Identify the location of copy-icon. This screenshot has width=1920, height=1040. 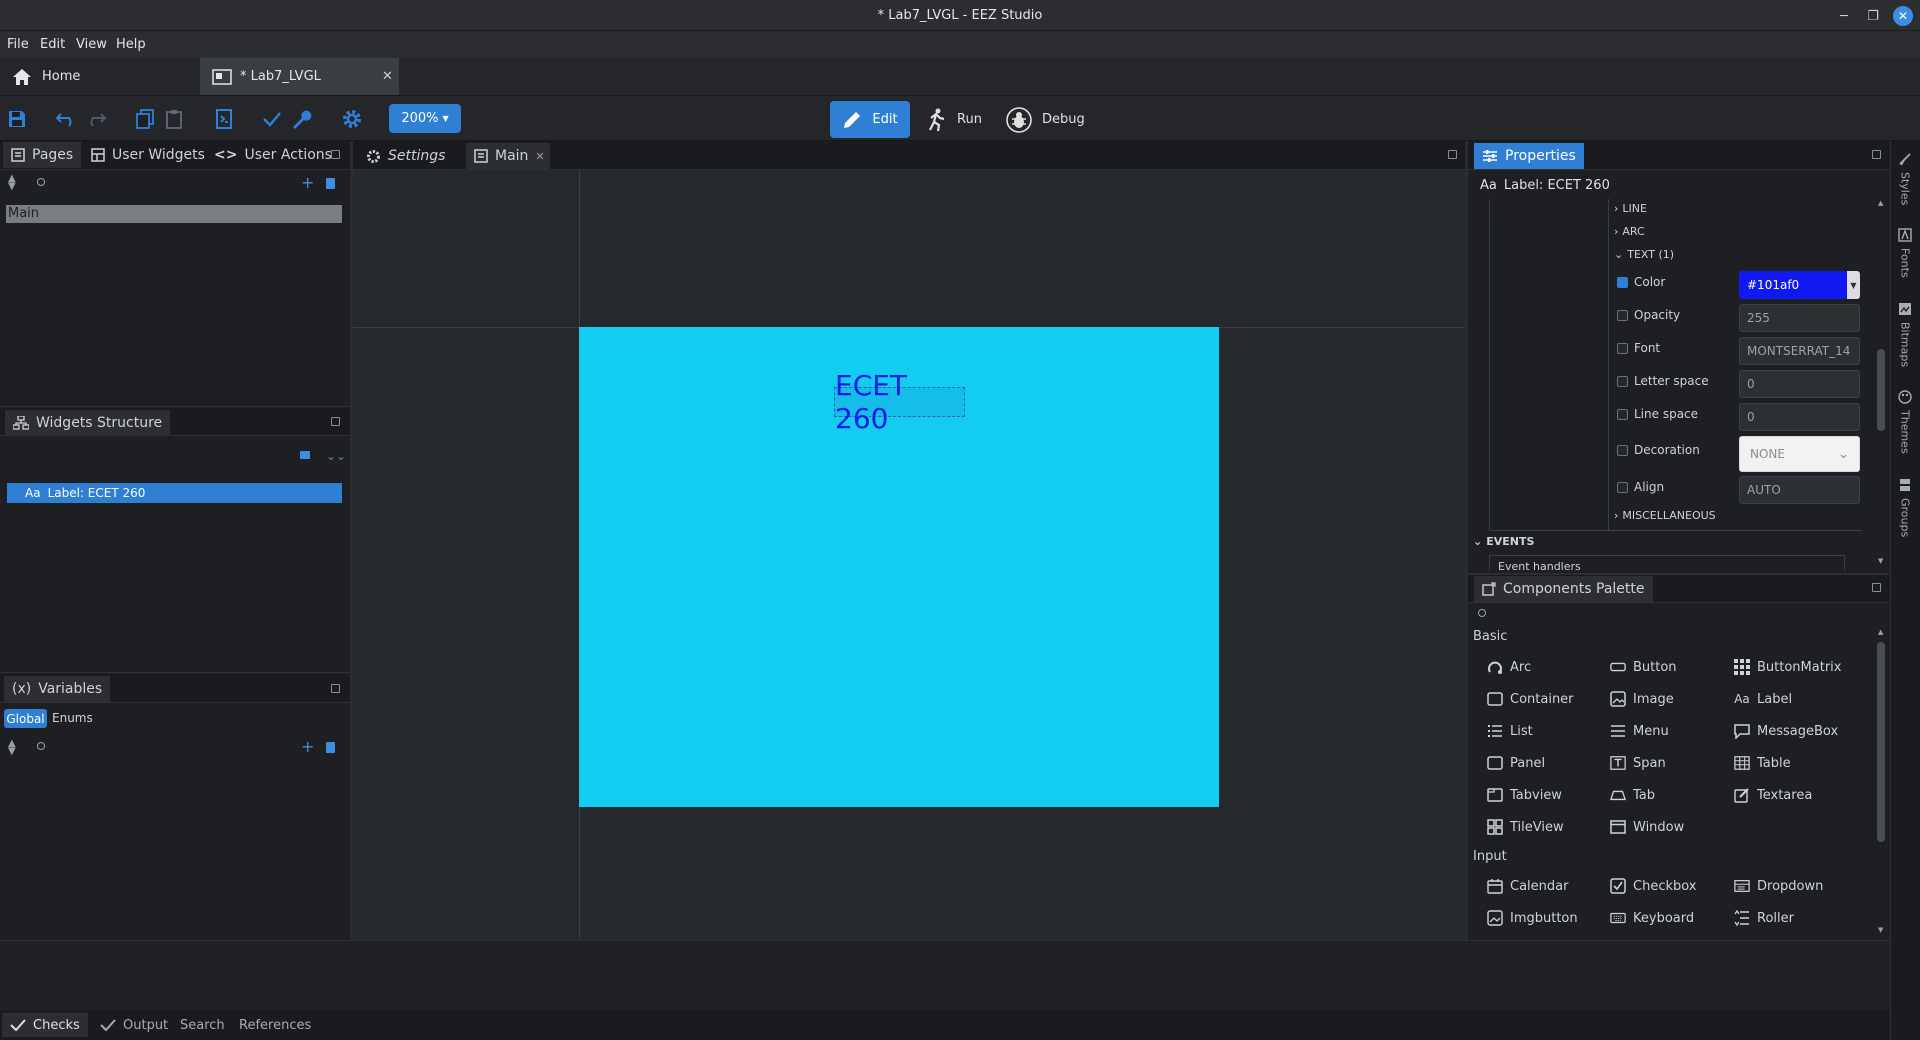
(145, 119).